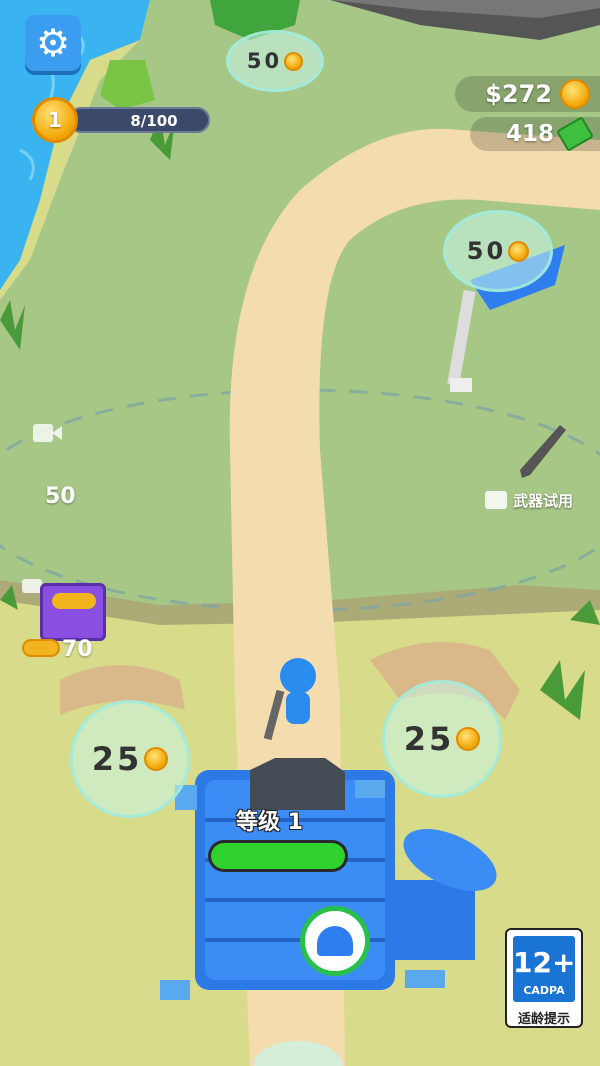 The height and width of the screenshot is (1066, 600). I want to click on xp-bar: 8/100, so click(139, 120).